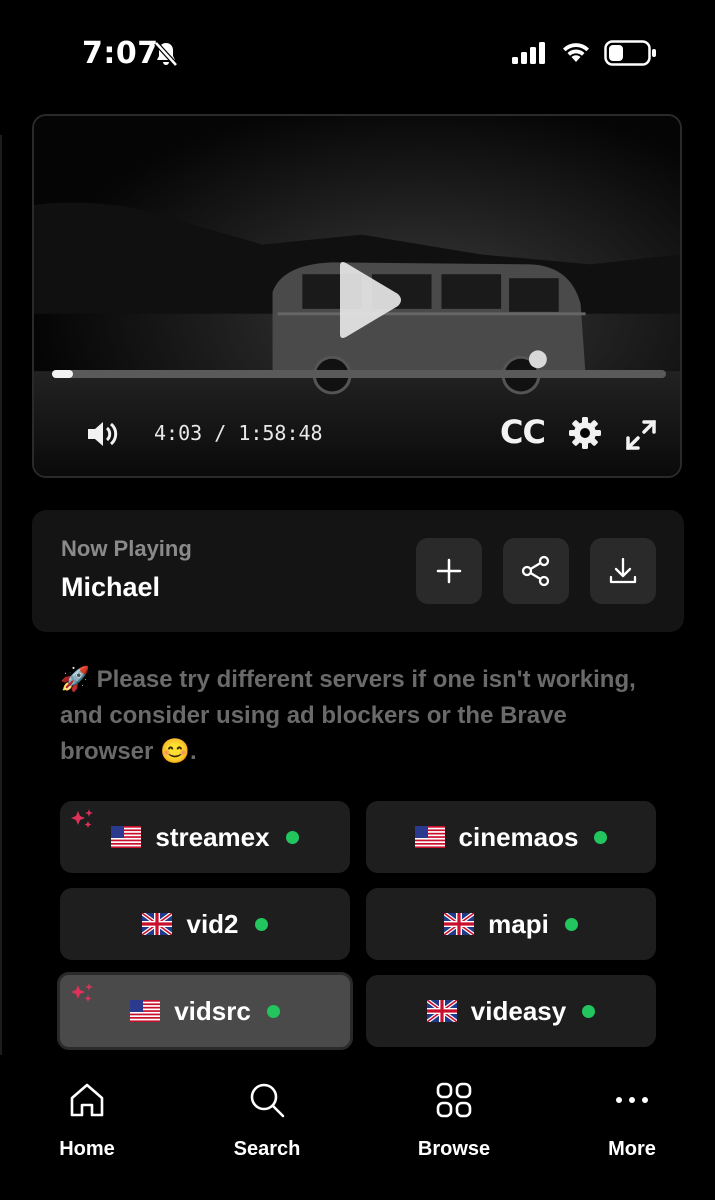 The image size is (715, 1200). I want to click on seek-bar, so click(359, 374).